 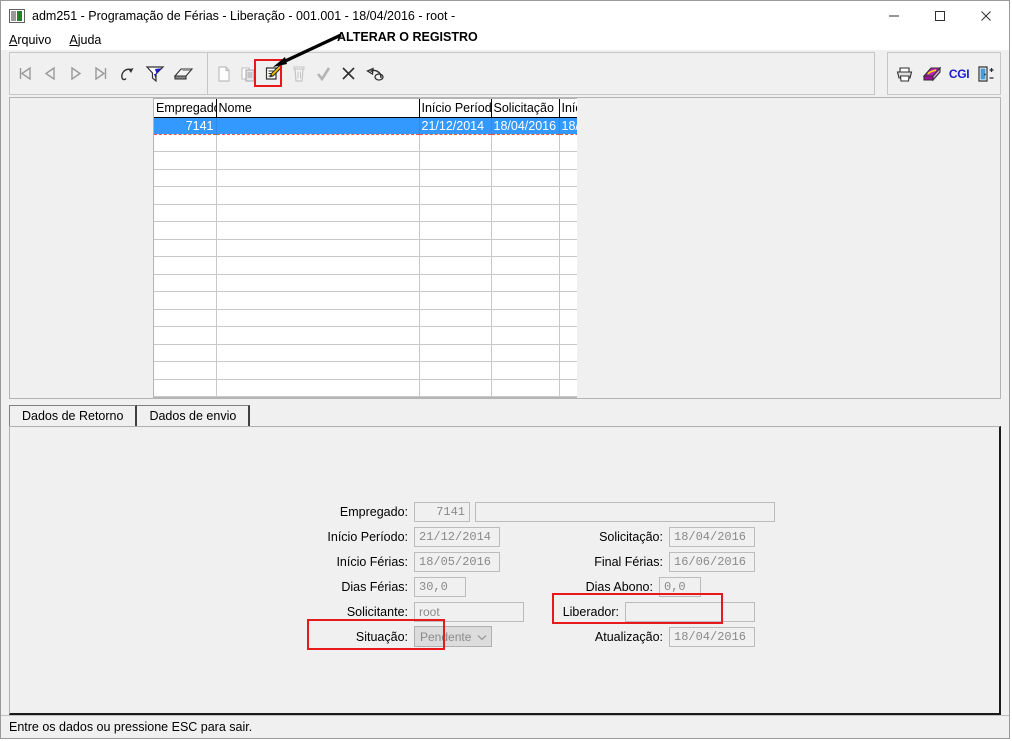 What do you see at coordinates (318, 108) in the screenshot?
I see `column-header-nome: Nome` at bounding box center [318, 108].